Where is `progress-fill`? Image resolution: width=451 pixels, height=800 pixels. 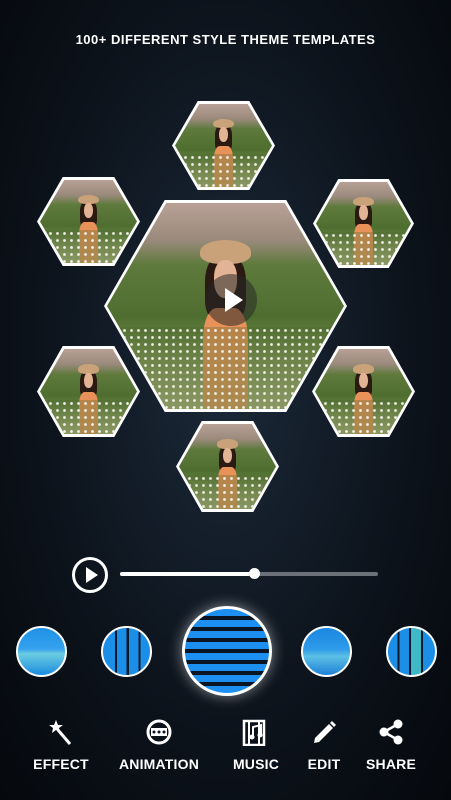
progress-fill is located at coordinates (187, 574).